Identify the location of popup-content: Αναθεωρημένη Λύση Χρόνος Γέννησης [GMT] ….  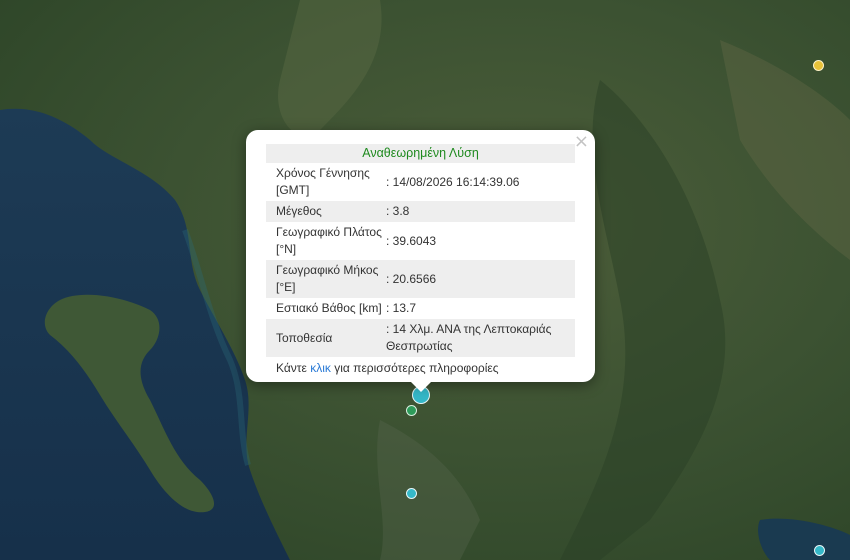
(420, 259).